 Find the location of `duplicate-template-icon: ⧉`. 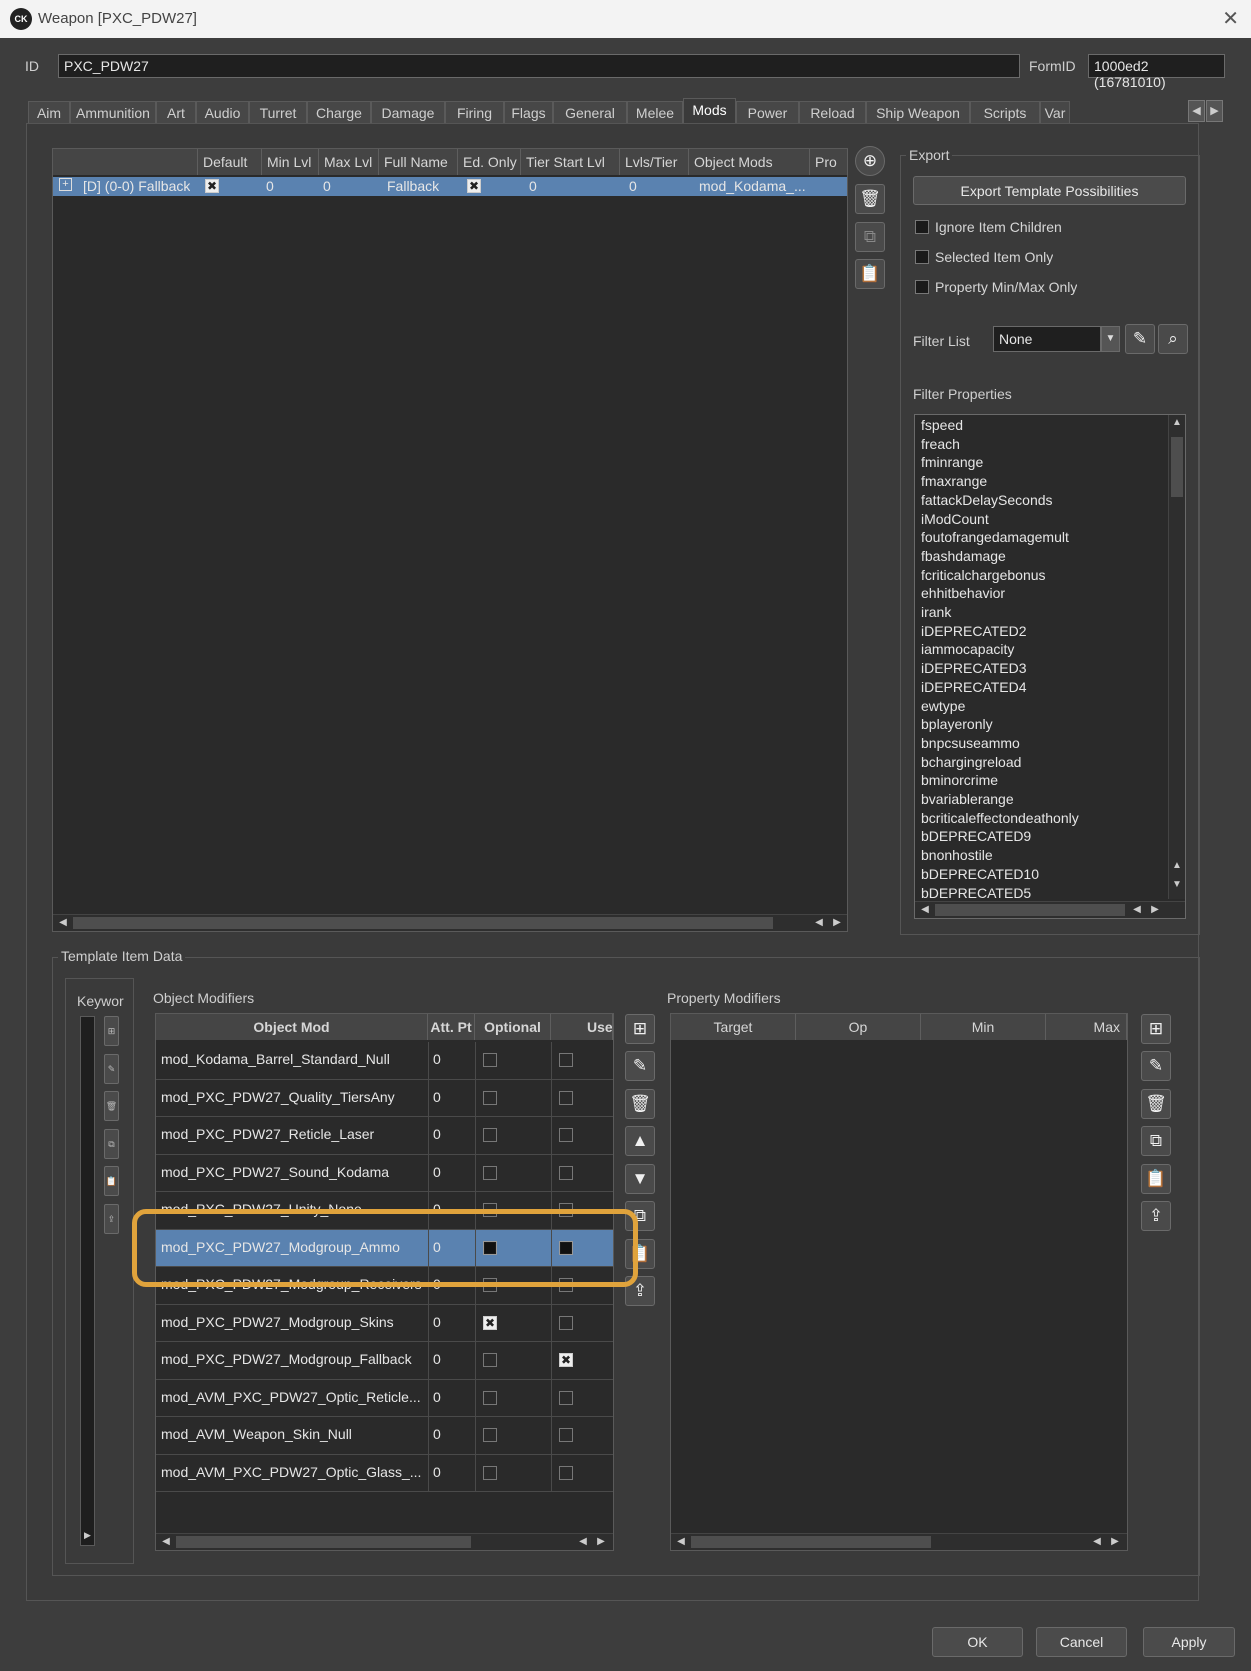

duplicate-template-icon: ⧉ is located at coordinates (870, 237).